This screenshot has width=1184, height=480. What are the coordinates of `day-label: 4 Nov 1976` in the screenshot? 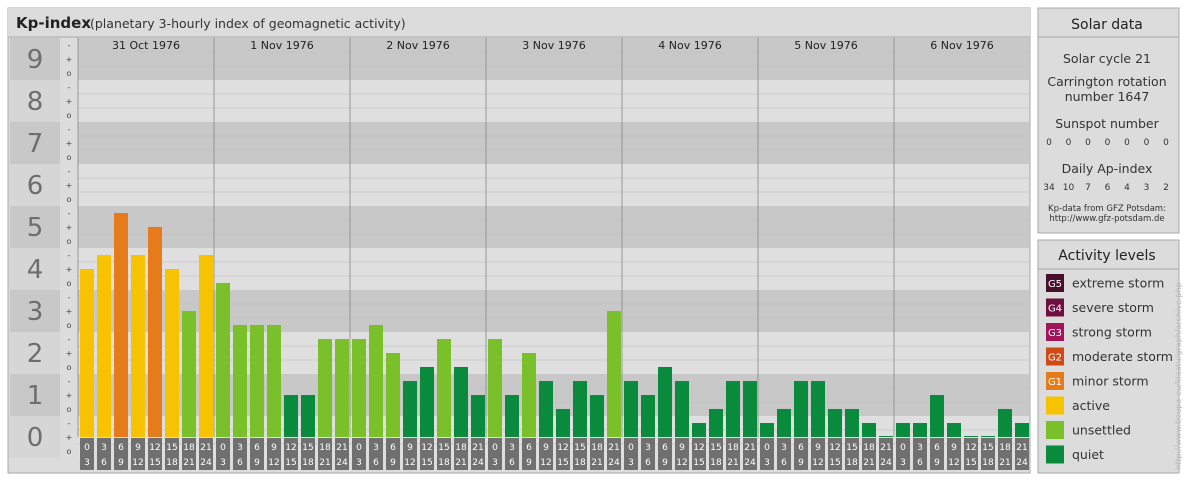 It's located at (689, 45).